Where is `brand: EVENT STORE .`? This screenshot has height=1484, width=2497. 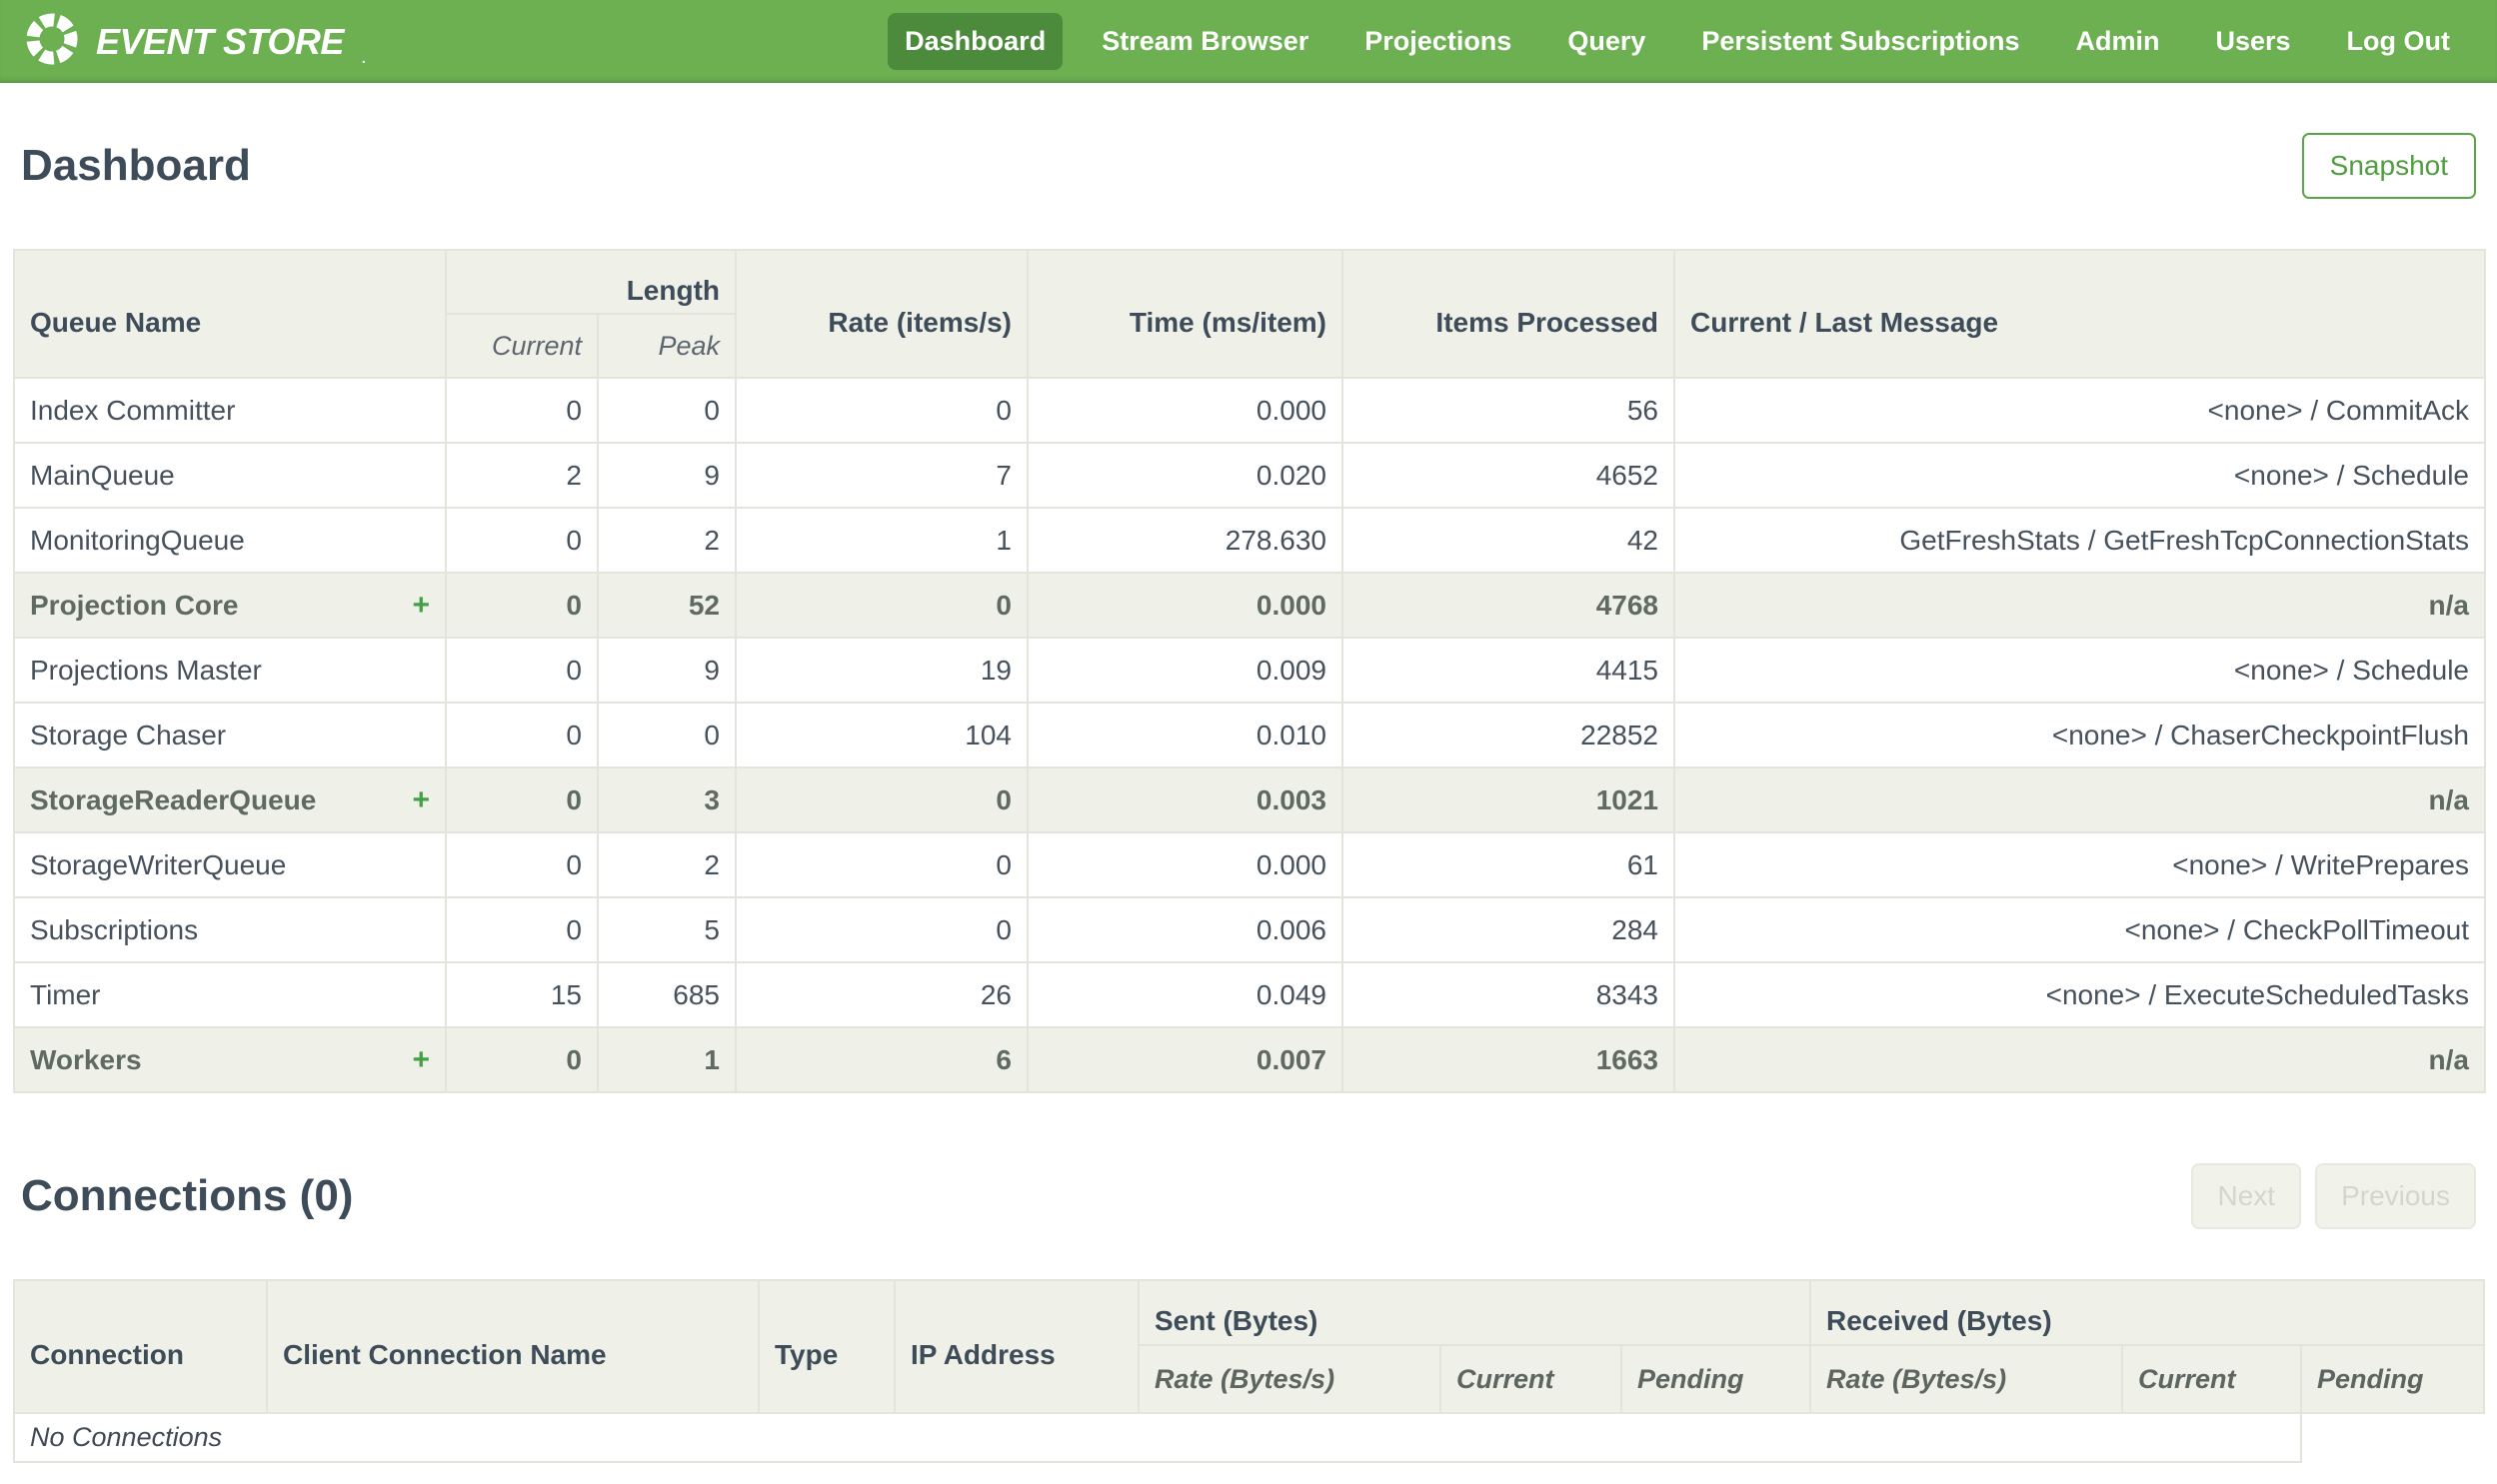
brand: EVENT STORE . is located at coordinates (195, 41).